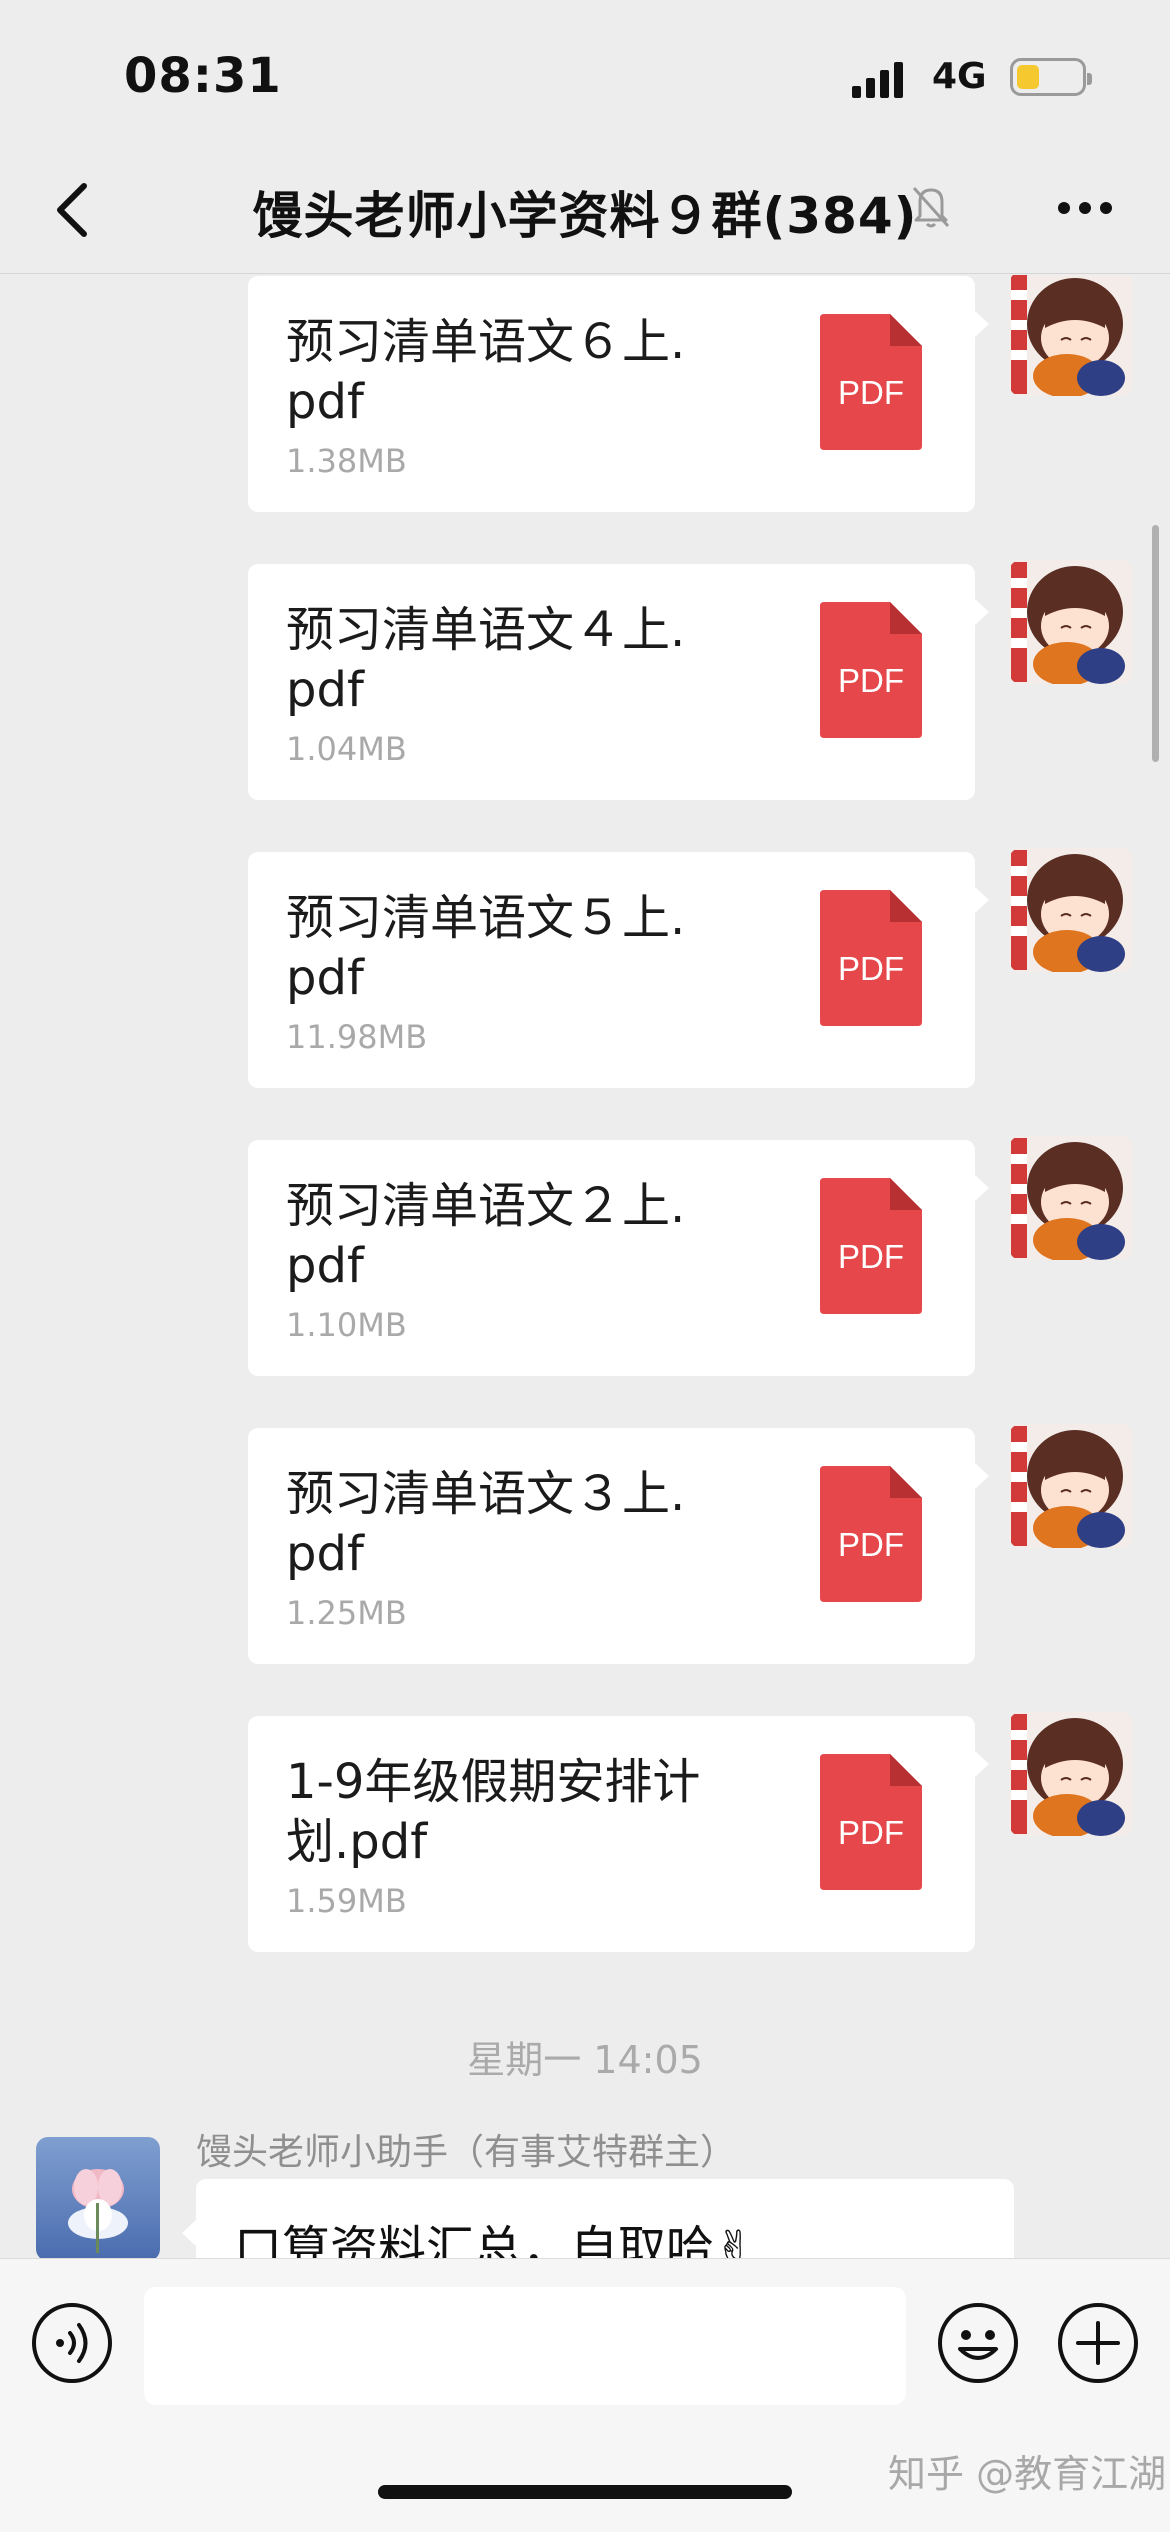  What do you see at coordinates (585, 75) in the screenshot?
I see `status-bar: 08:31 4G` at bounding box center [585, 75].